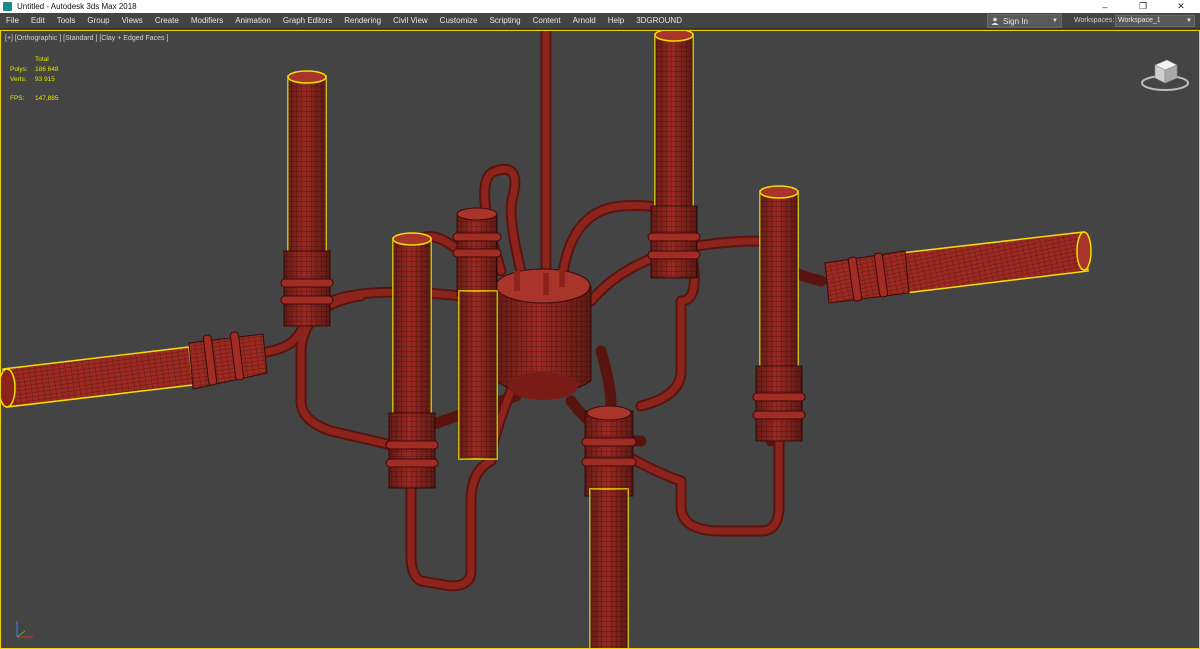  I want to click on menu-edit: Edit, so click(38, 21).